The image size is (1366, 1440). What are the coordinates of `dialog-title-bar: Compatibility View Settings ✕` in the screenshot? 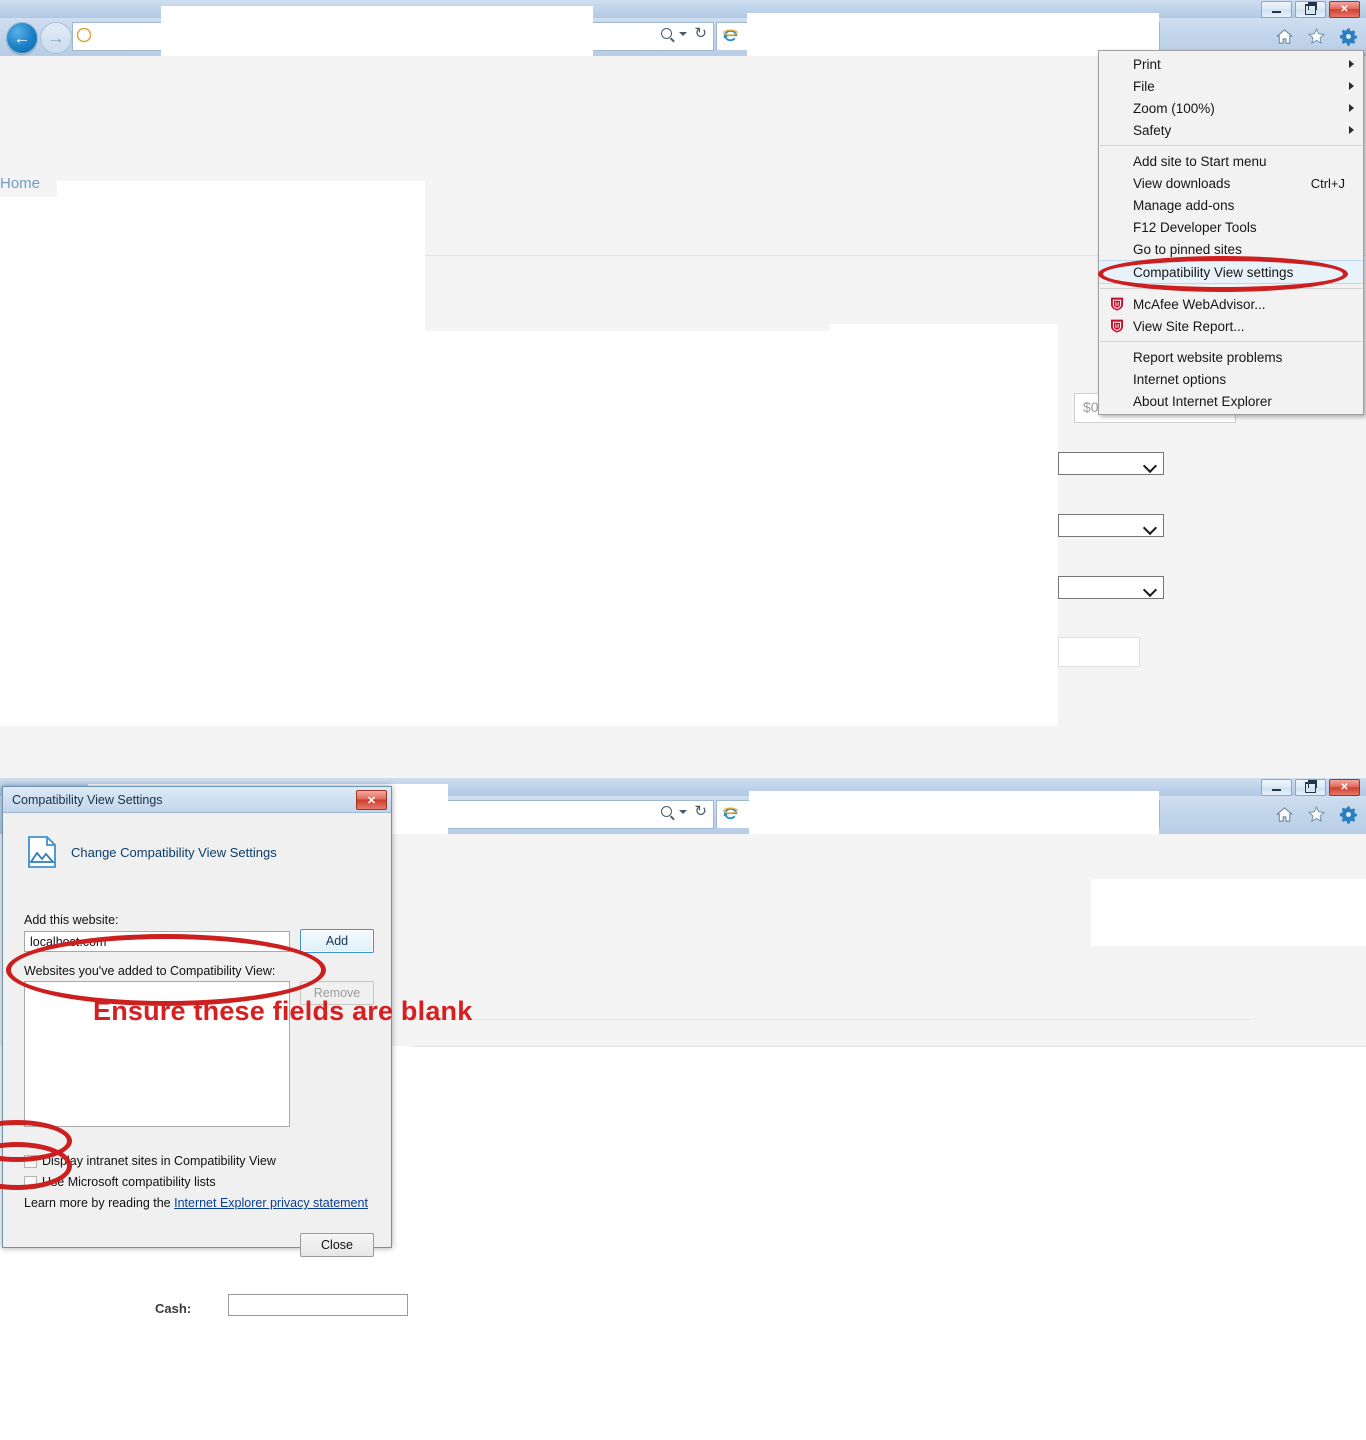 It's located at (197, 800).